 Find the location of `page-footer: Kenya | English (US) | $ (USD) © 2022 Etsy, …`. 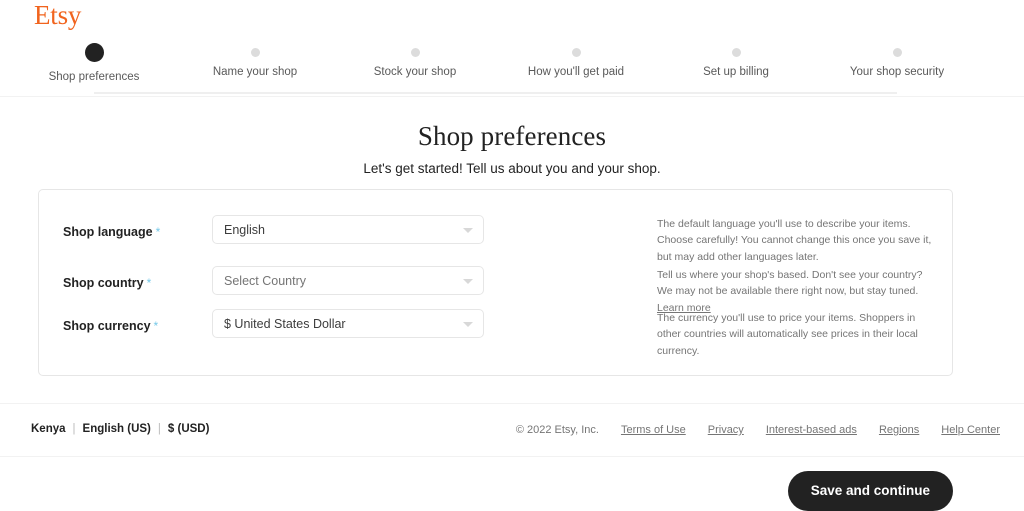

page-footer: Kenya | English (US) | $ (USD) © 2022 Etsy, … is located at coordinates (512, 429).